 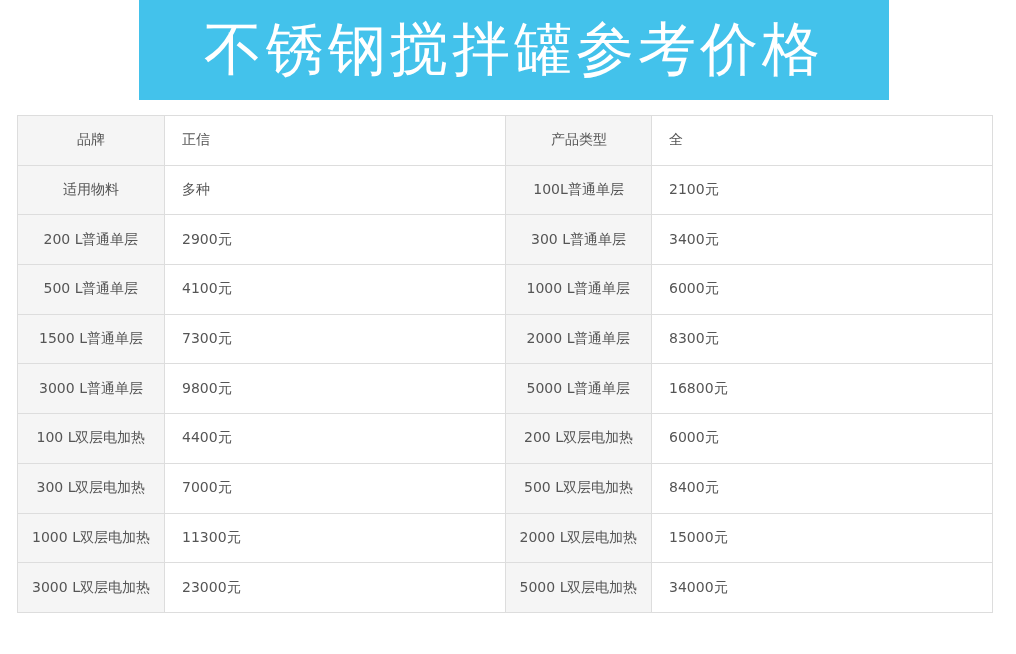 What do you see at coordinates (335, 438) in the screenshot?
I see `price-cell: 4400元` at bounding box center [335, 438].